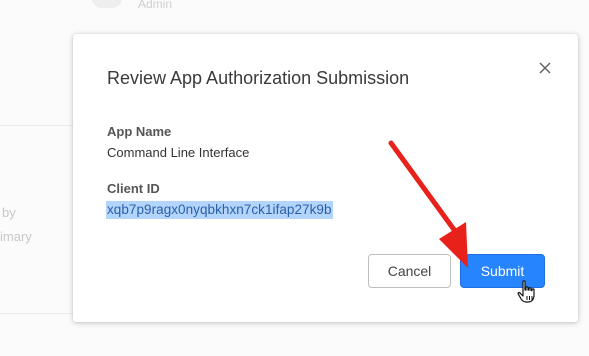 This screenshot has width=589, height=356. I want to click on user-role-label: Admin, so click(155, 5).